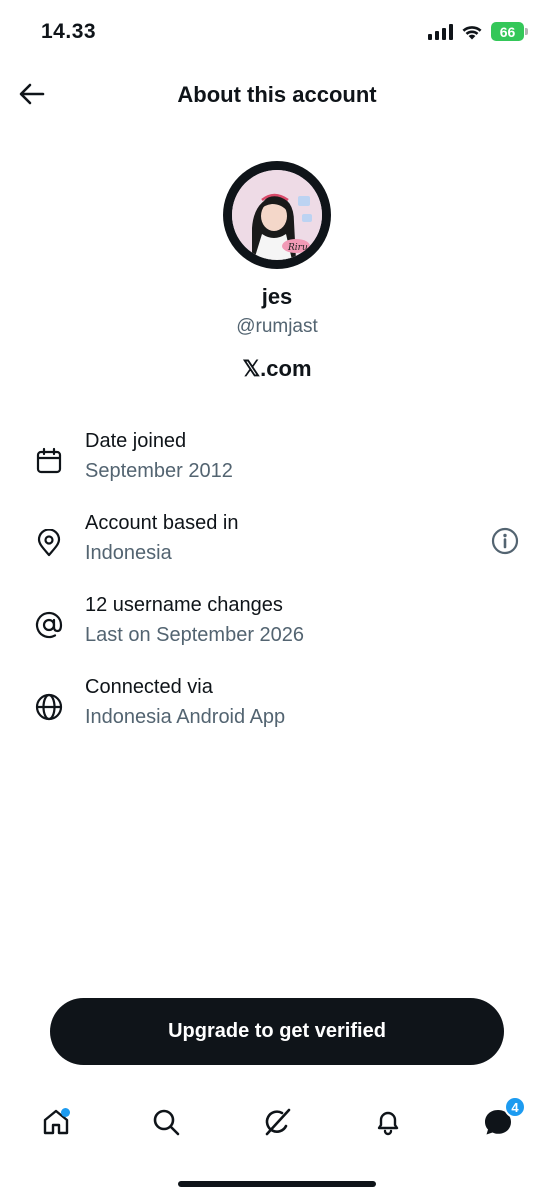  Describe the element at coordinates (277, 368) in the screenshot. I see `platform-domain: 𝕏.com` at that location.